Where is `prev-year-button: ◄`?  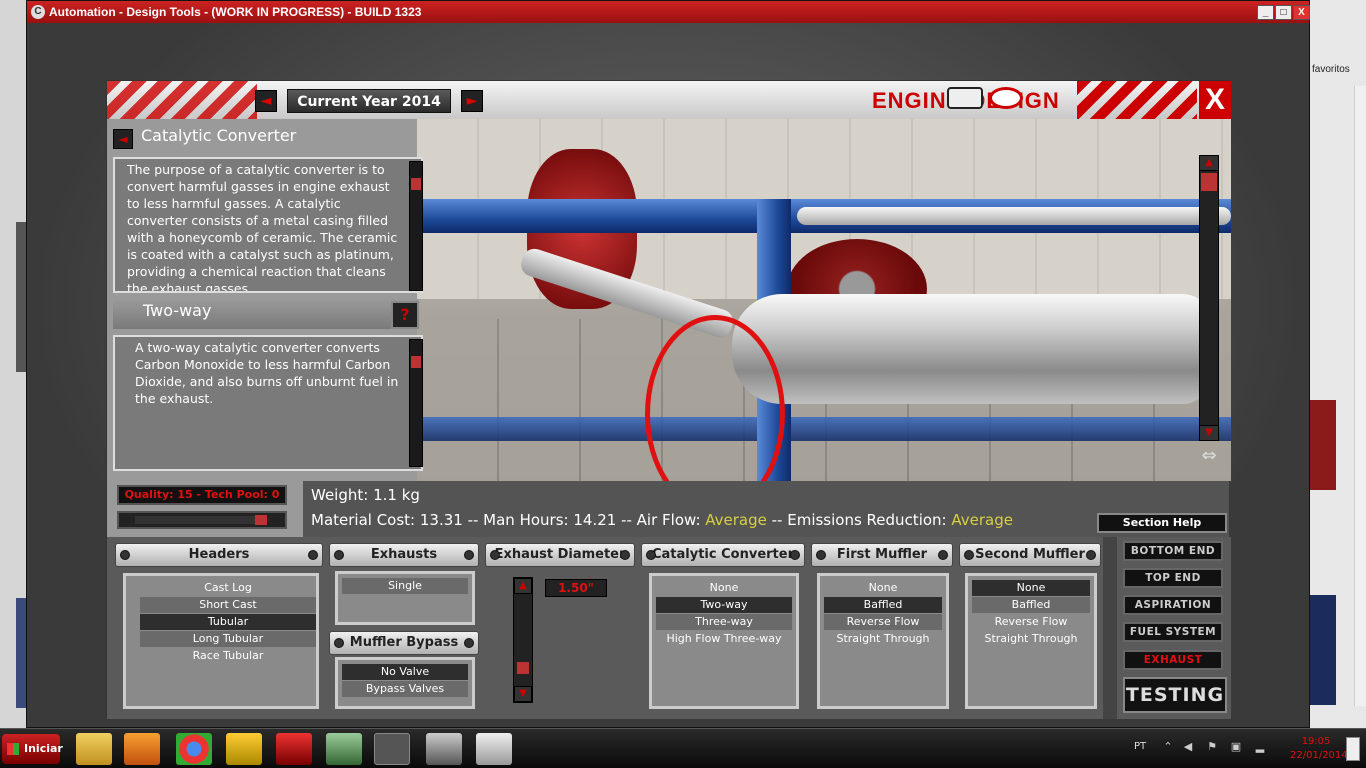 prev-year-button: ◄ is located at coordinates (266, 101).